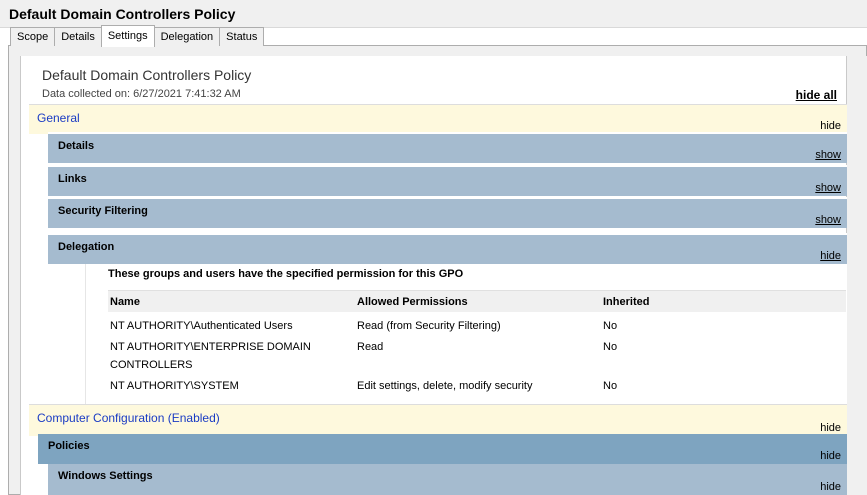 The width and height of the screenshot is (867, 495). Describe the element at coordinates (370, 347) in the screenshot. I see `row-permissions: Read` at that location.